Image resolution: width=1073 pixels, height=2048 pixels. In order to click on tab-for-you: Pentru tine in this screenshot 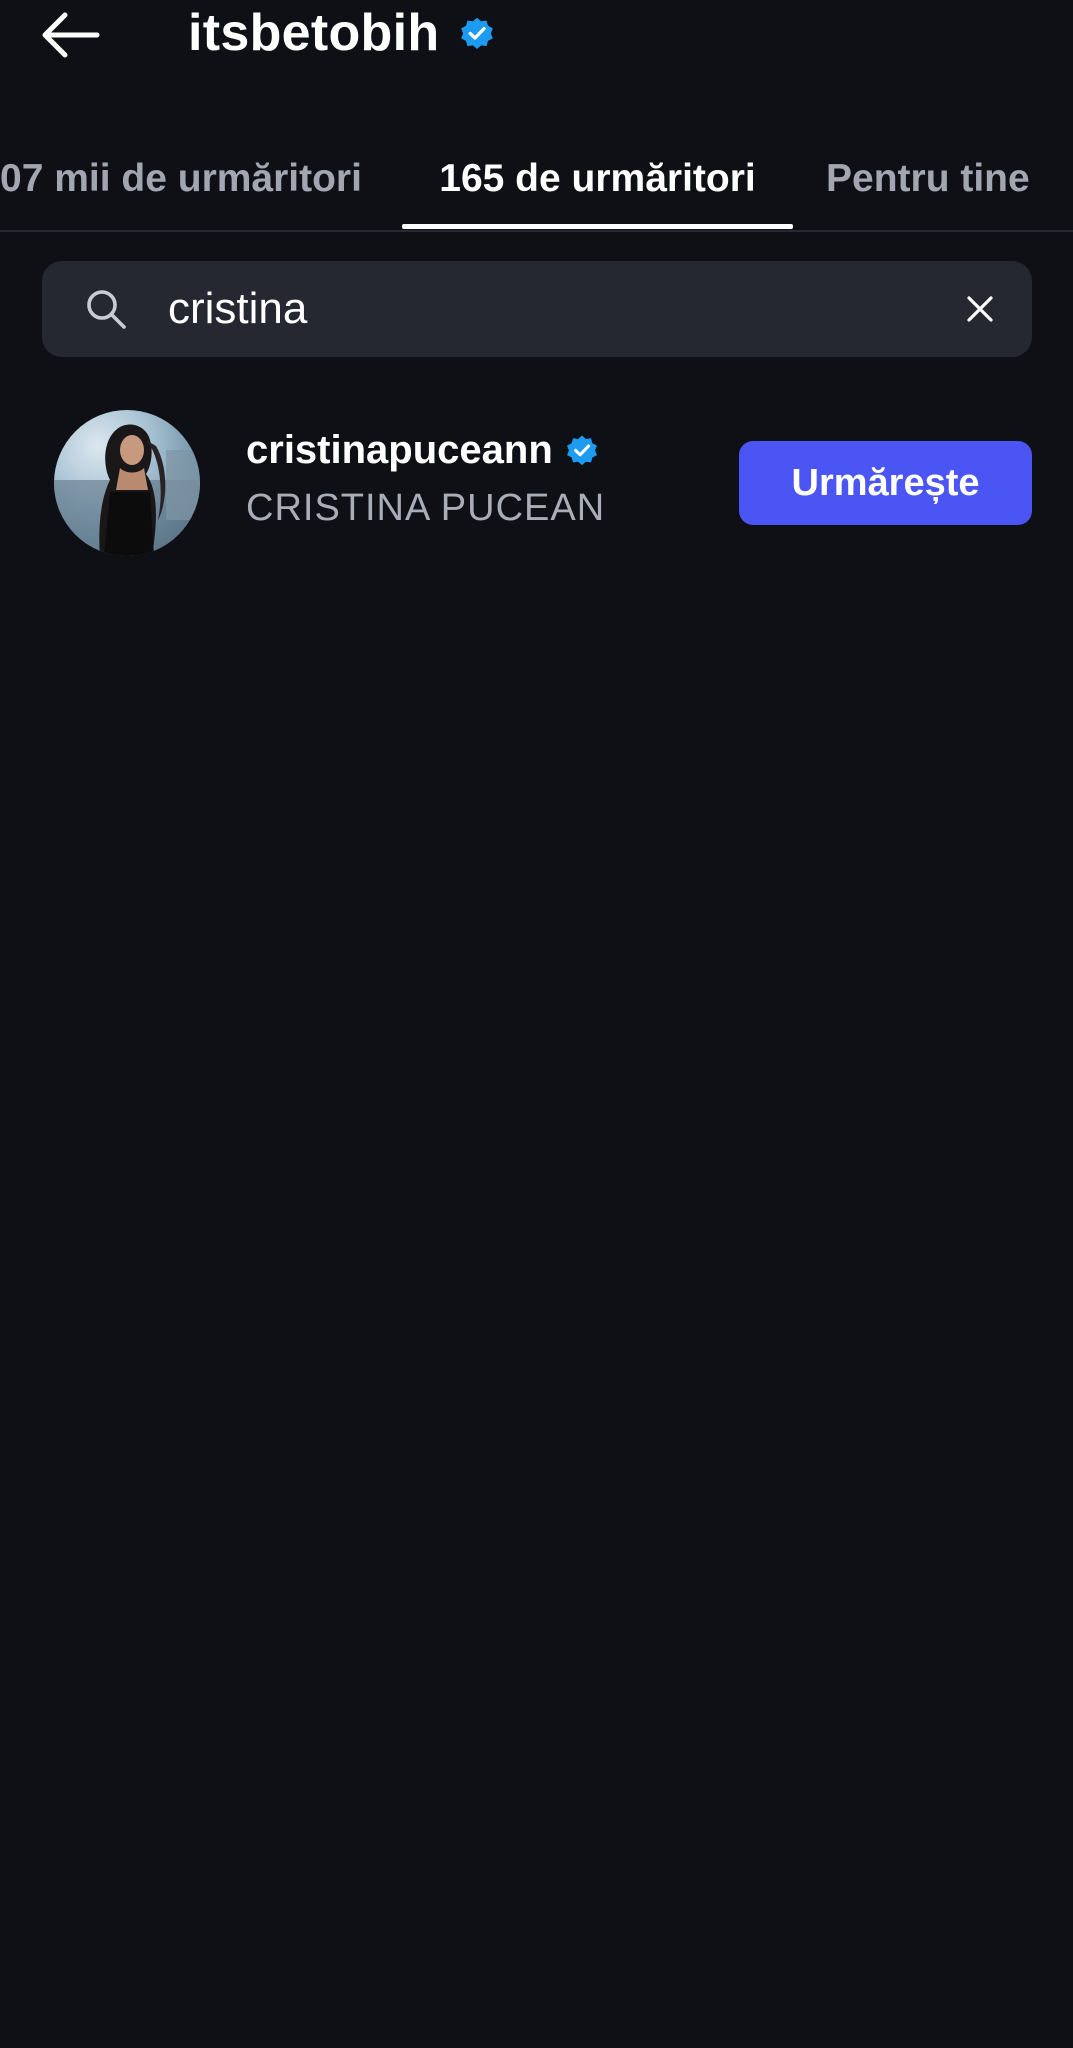, I will do `click(928, 179)`.